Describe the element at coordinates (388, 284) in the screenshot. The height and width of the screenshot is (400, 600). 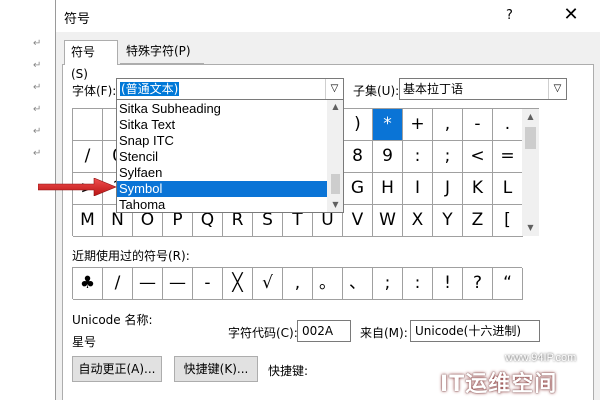
I see `recent-symbol-cell: ;` at that location.